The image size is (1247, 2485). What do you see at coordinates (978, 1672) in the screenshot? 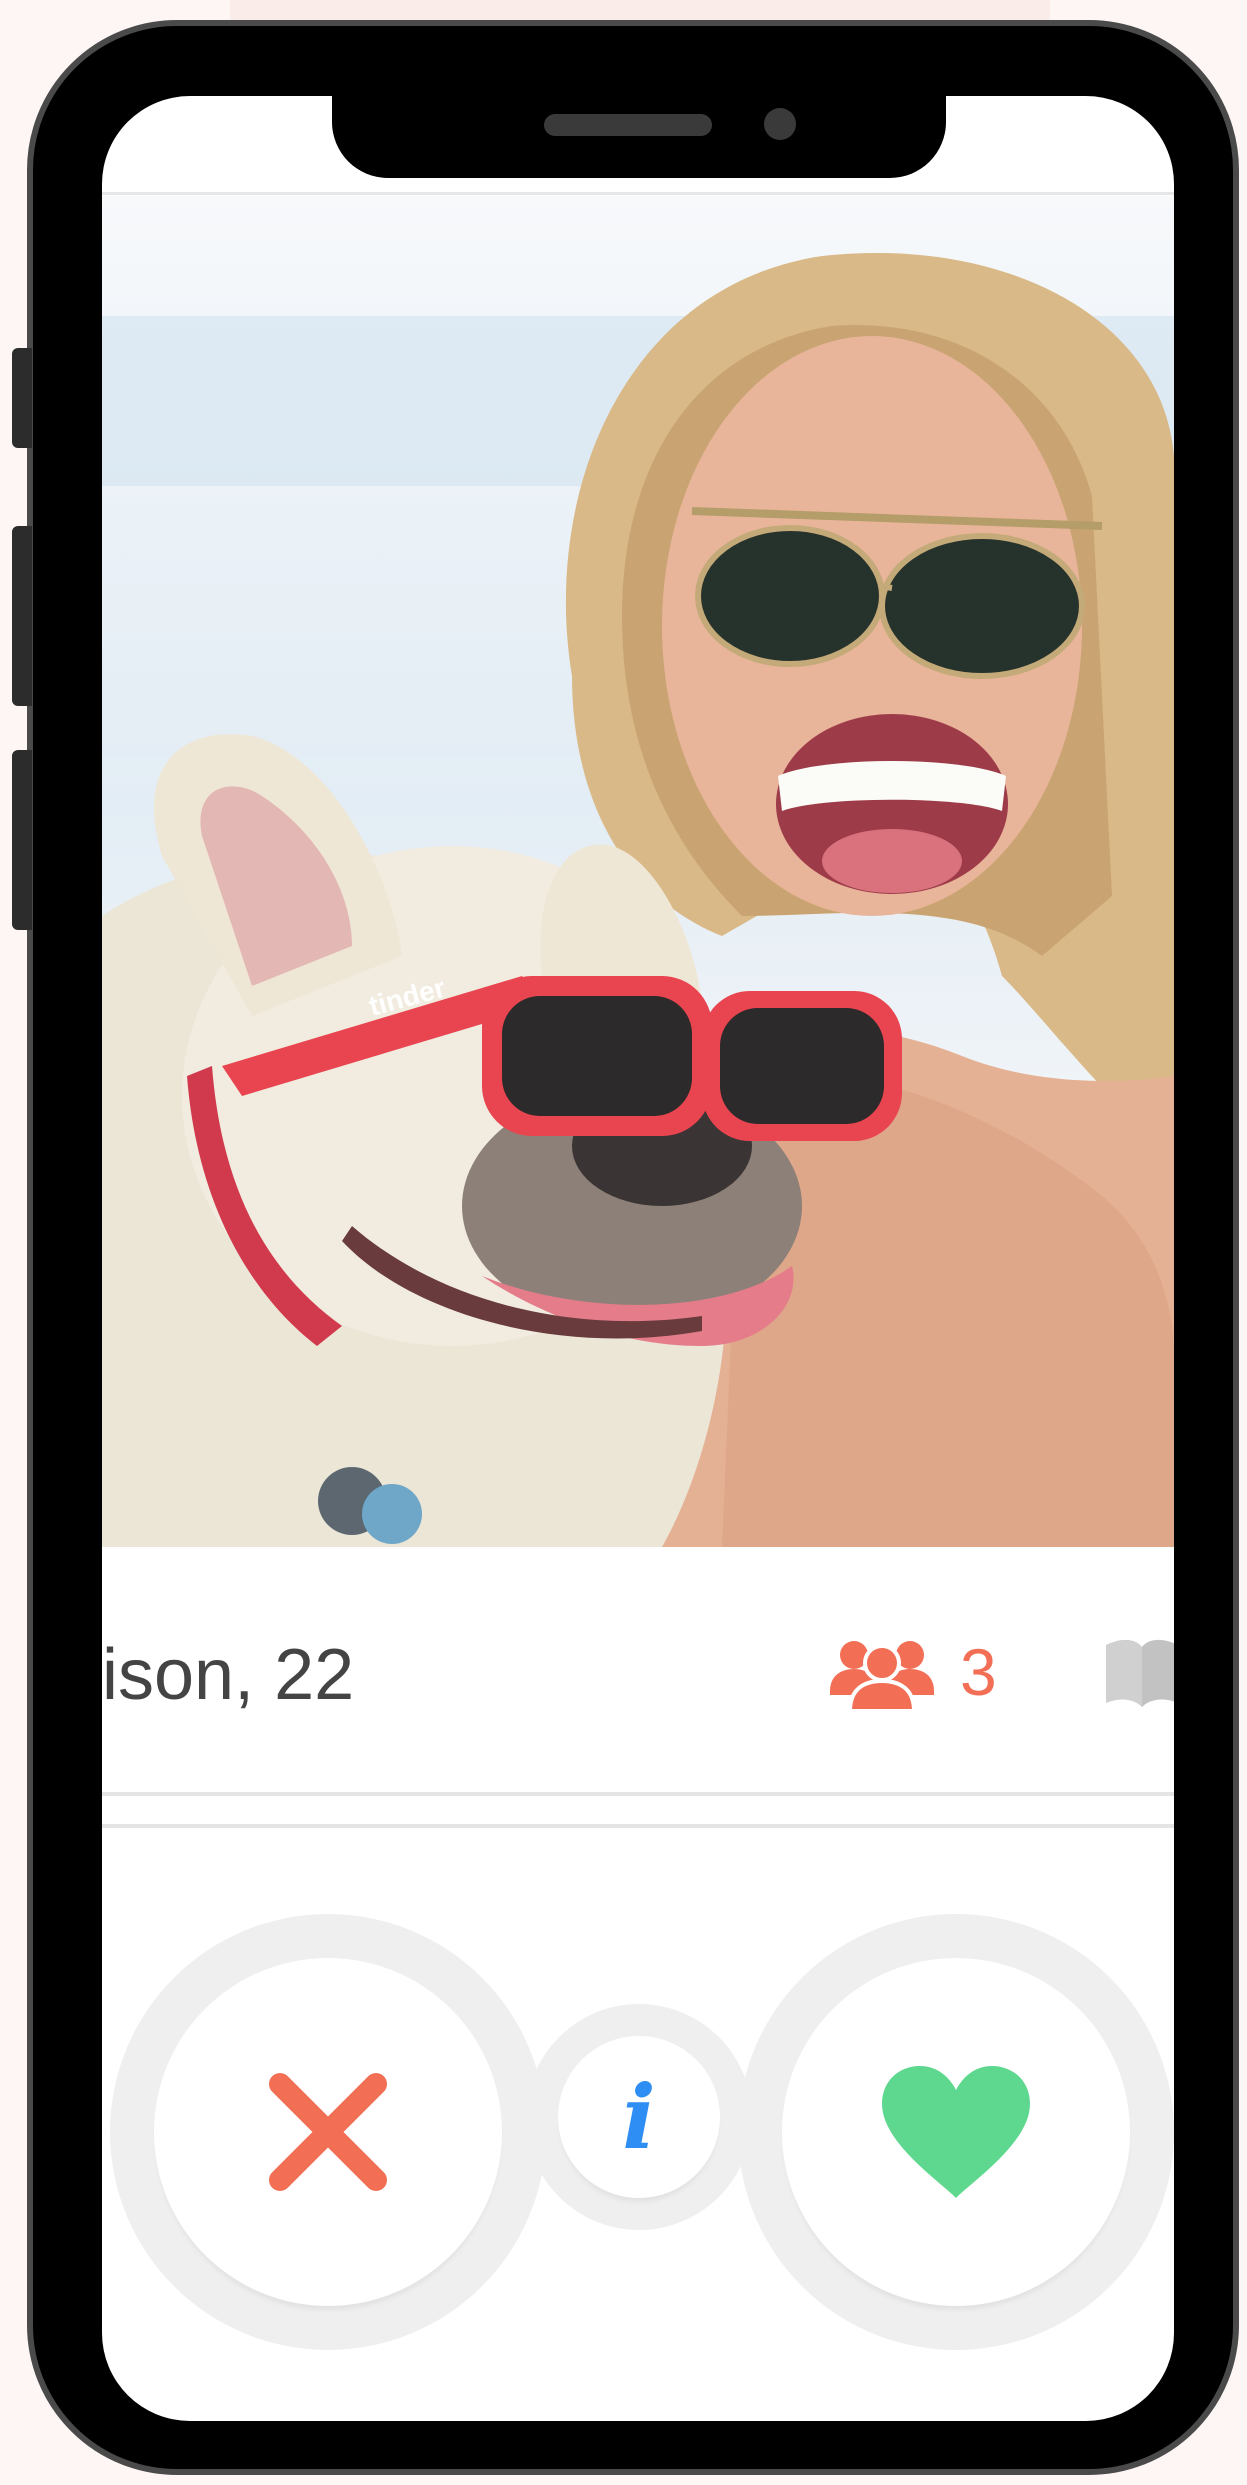
I see `mutual-friends-count: 3` at bounding box center [978, 1672].